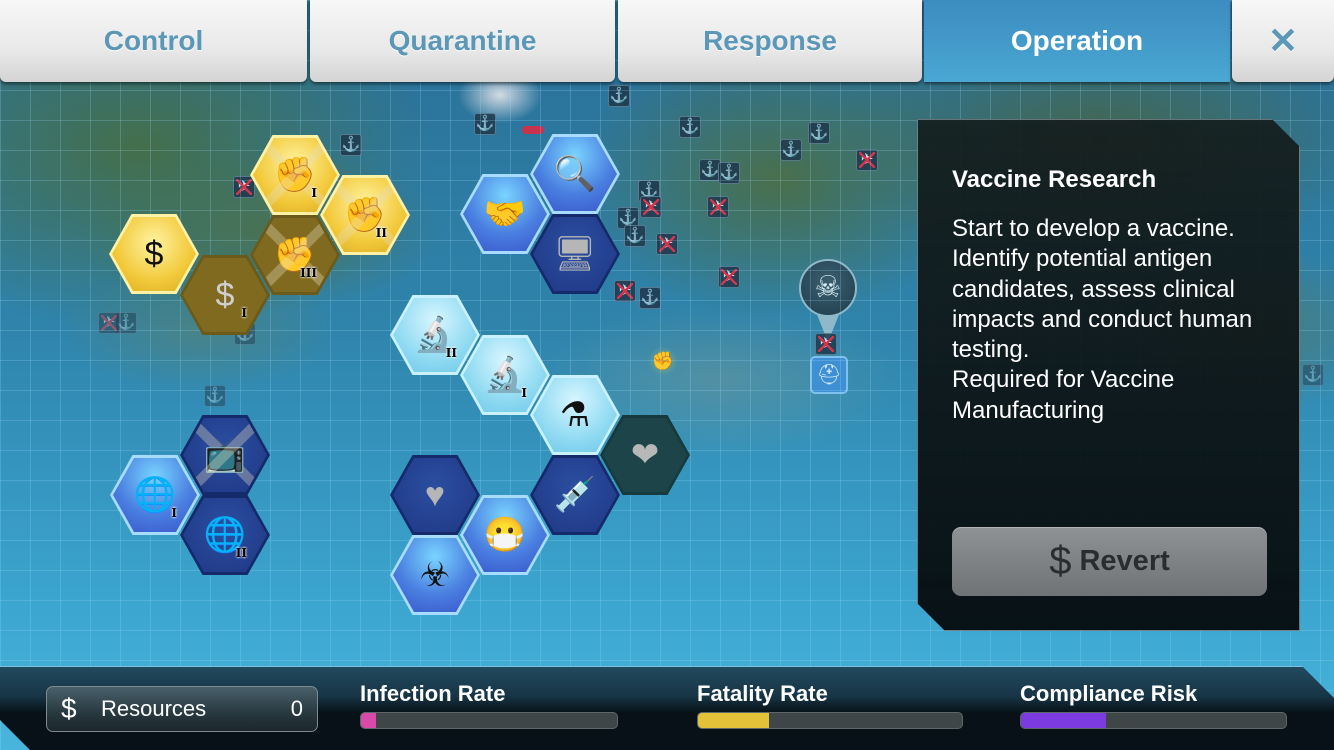 The image size is (1334, 750). I want to click on globe-laurel-icon: 🌐, so click(155, 495).